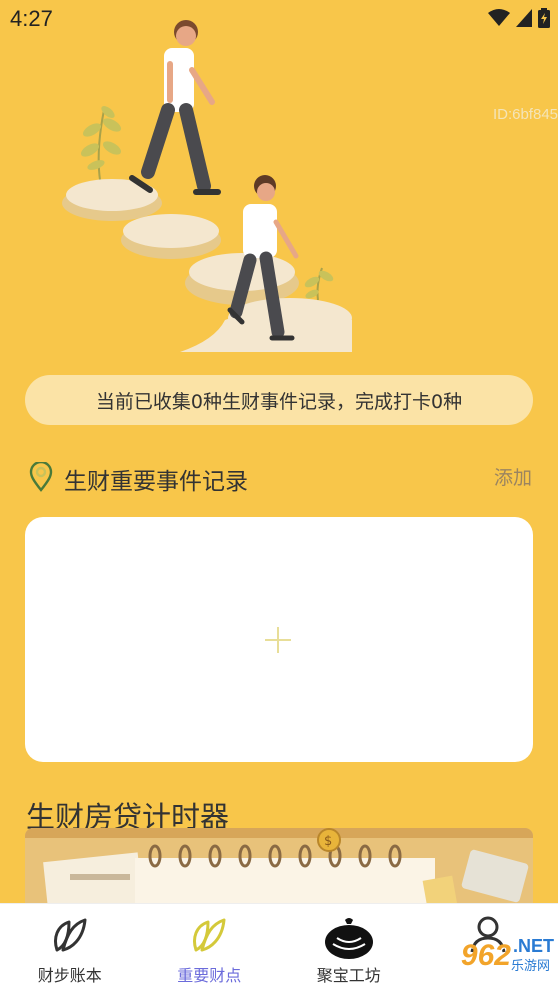 Image resolution: width=558 pixels, height=992 pixels. I want to click on mortgage-timer-banner: $, so click(279, 868).